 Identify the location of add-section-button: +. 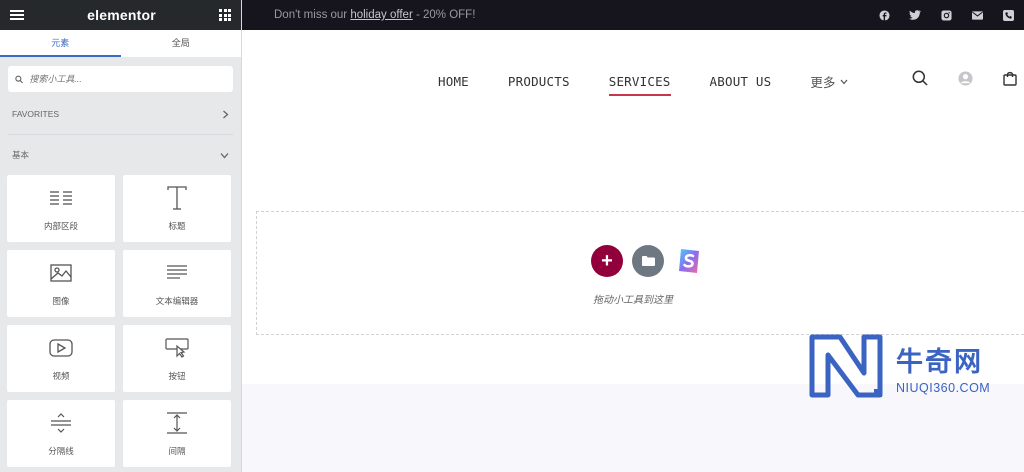
(607, 261).